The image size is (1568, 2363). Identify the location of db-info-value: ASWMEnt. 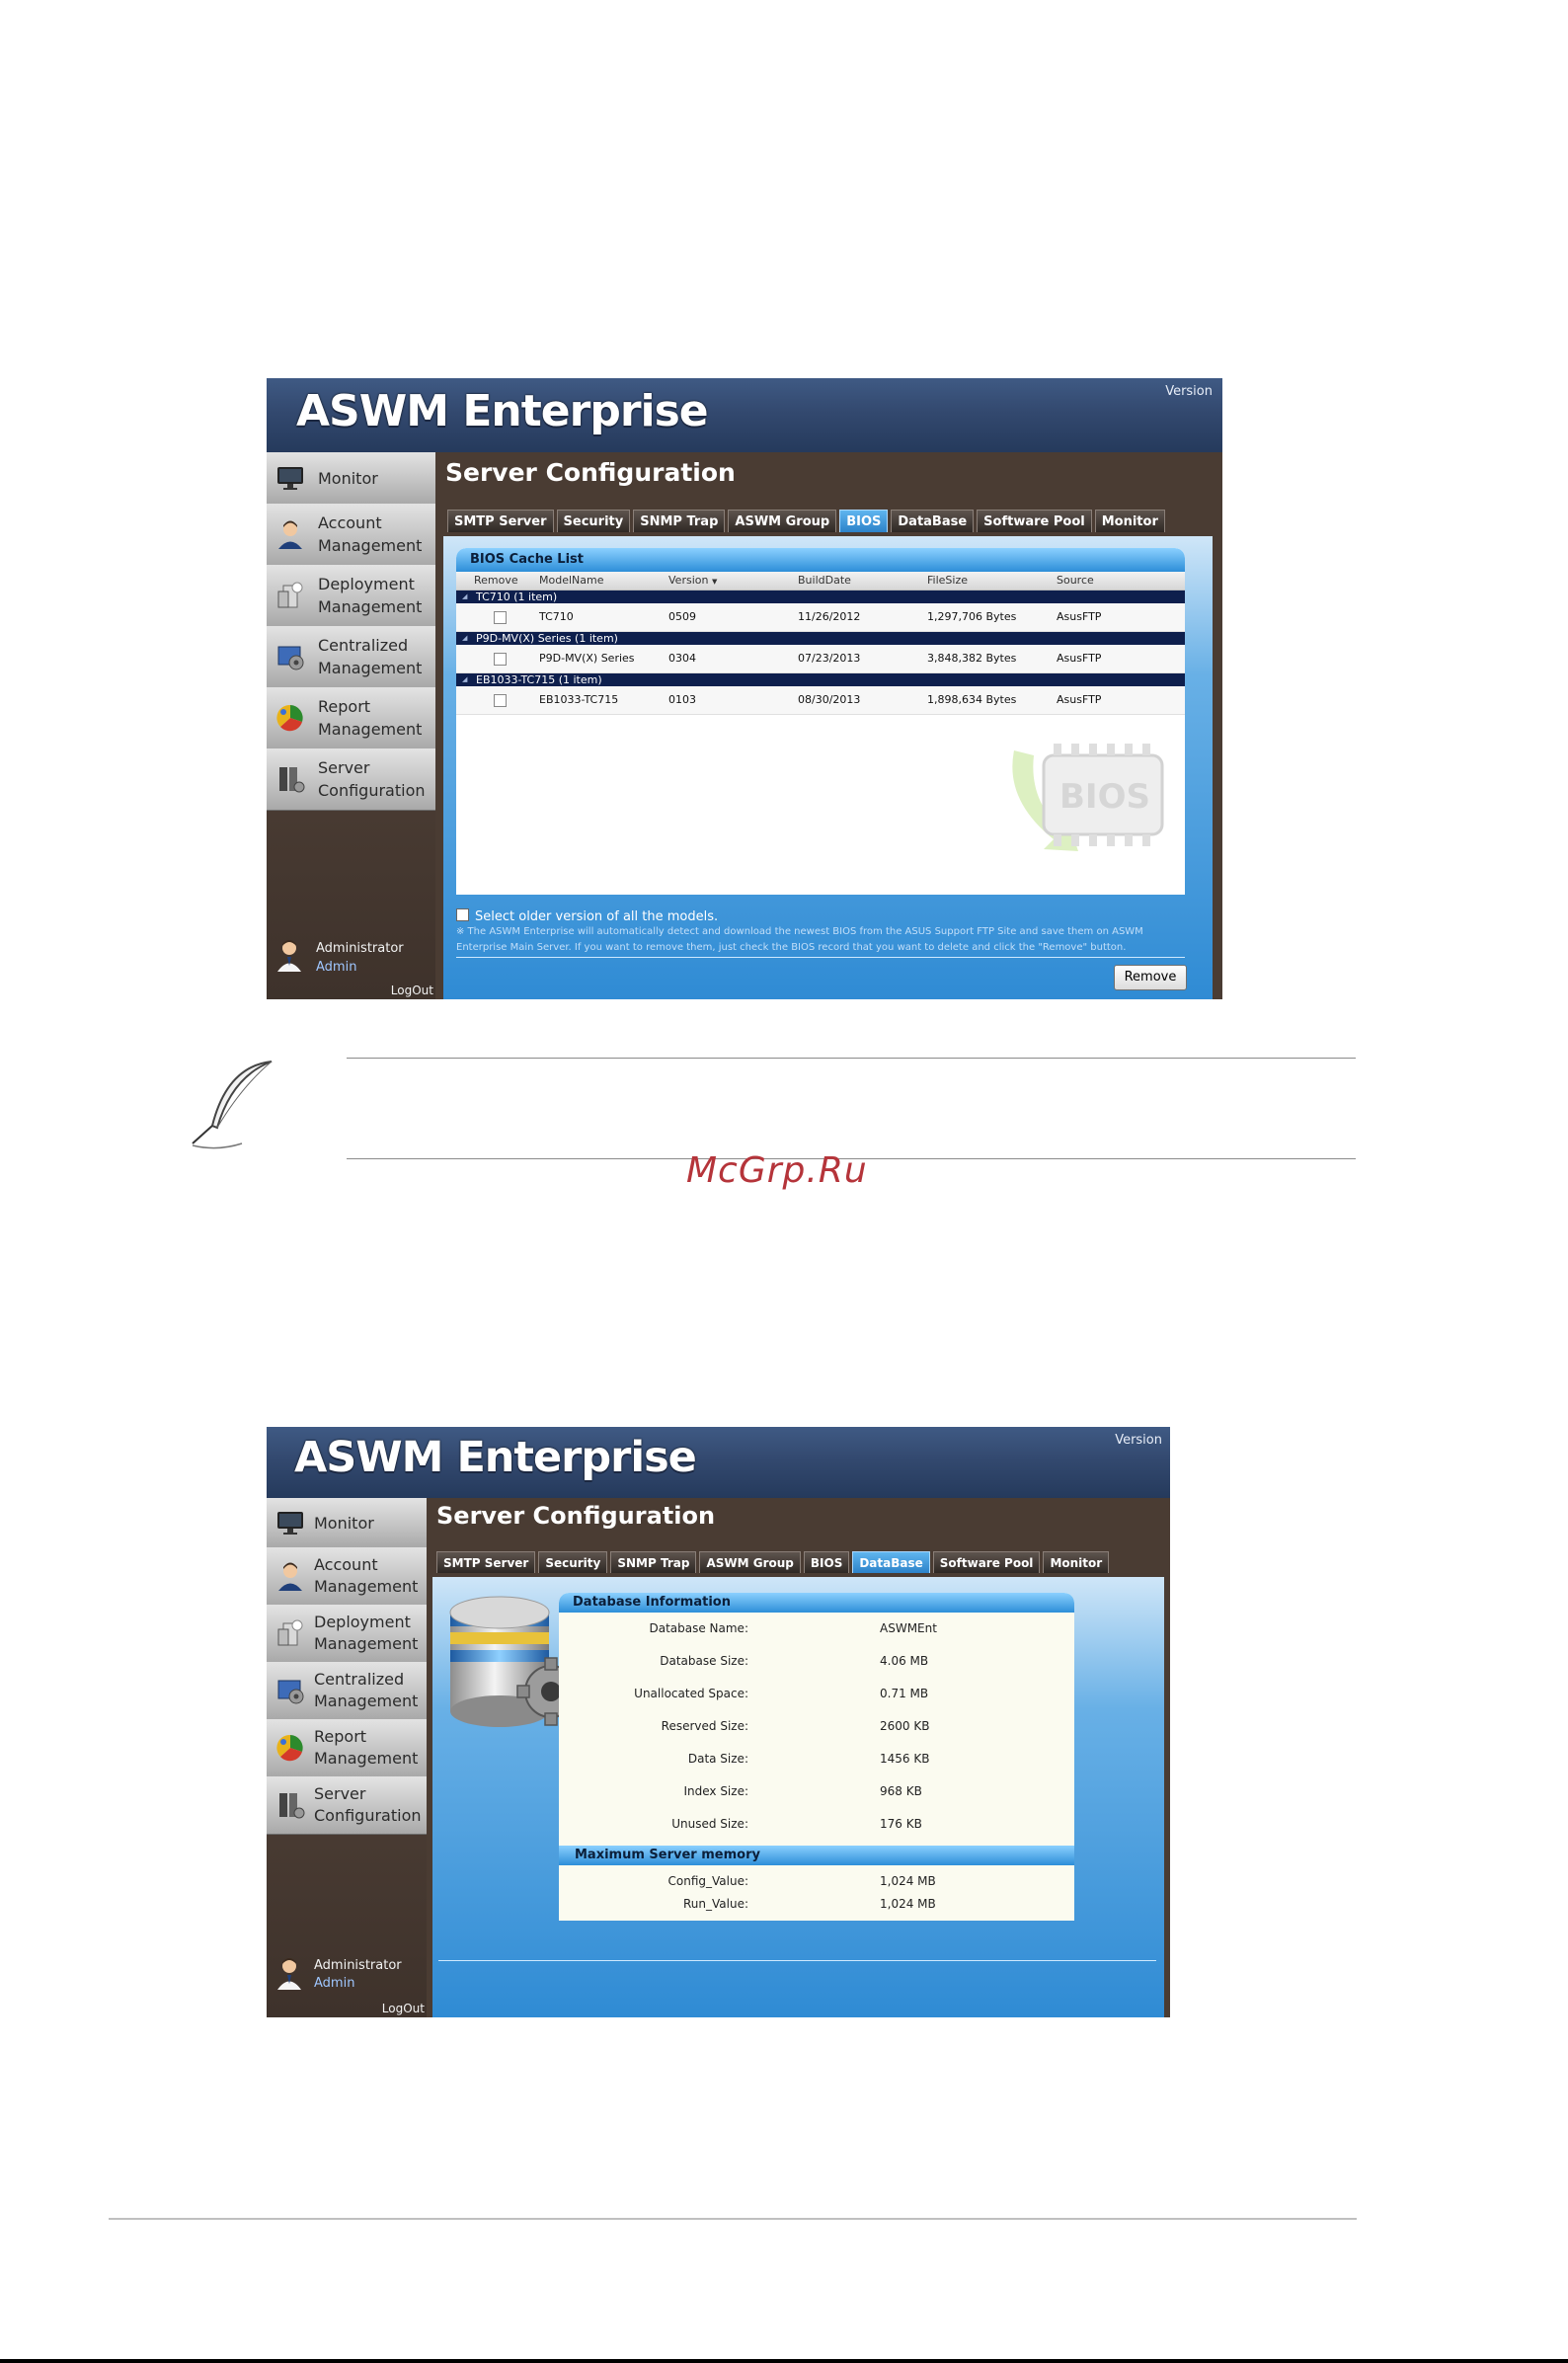
(908, 1628).